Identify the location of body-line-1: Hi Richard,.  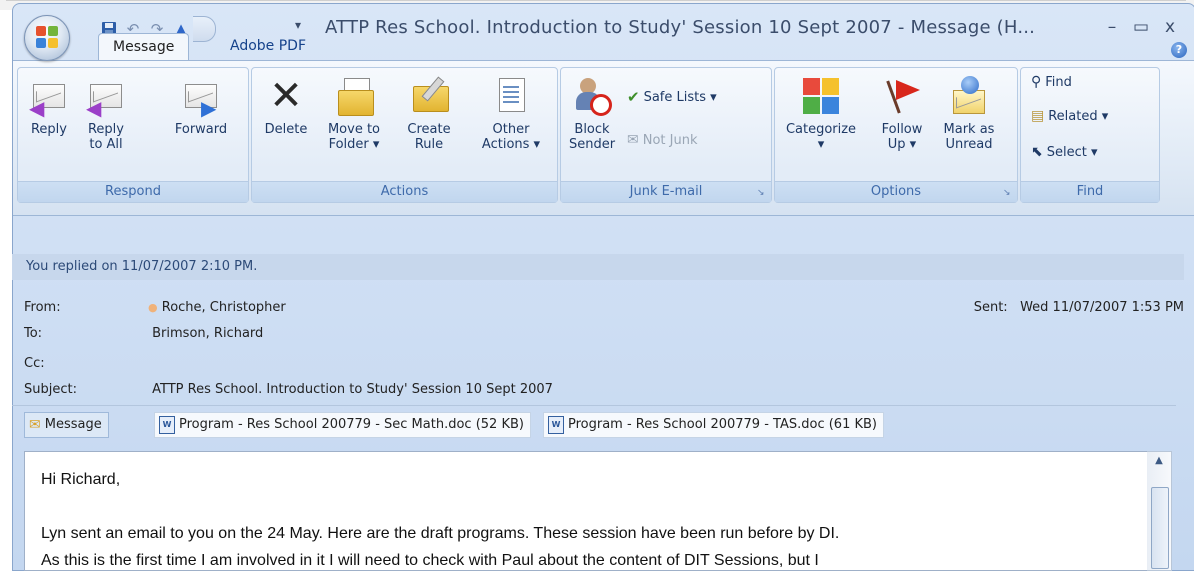
(81, 479).